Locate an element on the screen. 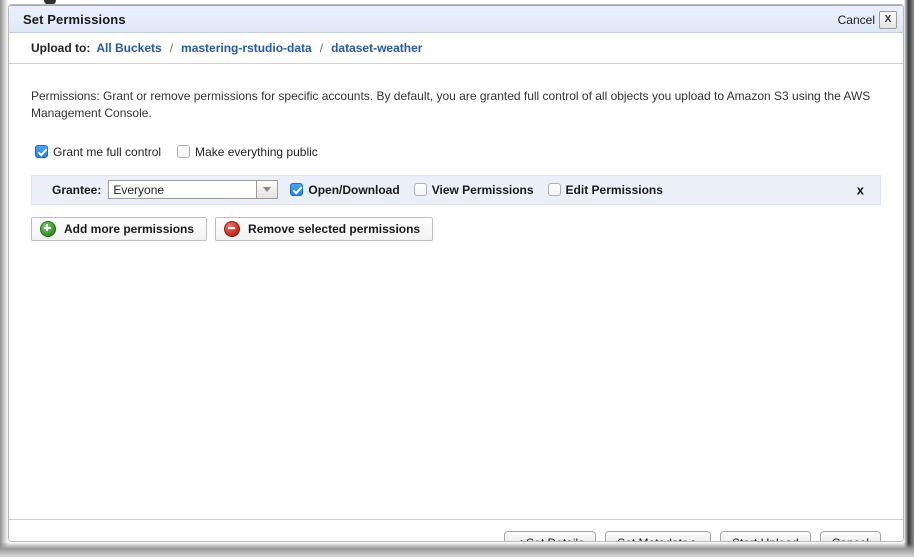 This screenshot has width=914, height=557. start-upload-button: Start Upload is located at coordinates (765, 535).